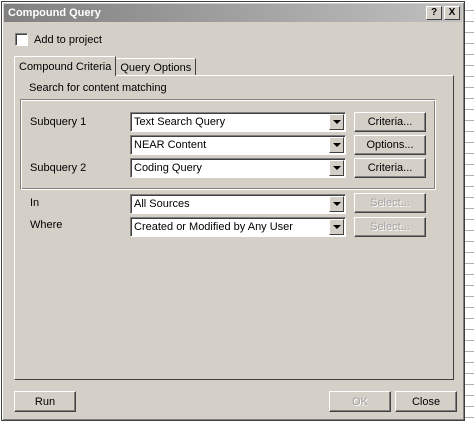  I want to click on add-to-project-row: Add to project, so click(58, 39).